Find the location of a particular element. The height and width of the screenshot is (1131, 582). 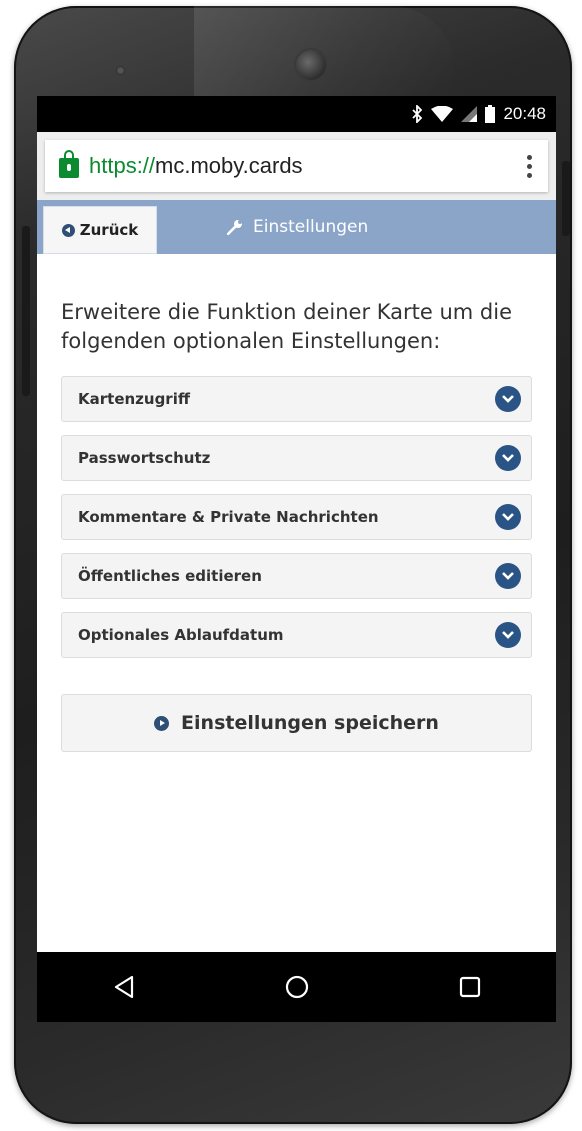

back-button: Zurück is located at coordinates (100, 230).